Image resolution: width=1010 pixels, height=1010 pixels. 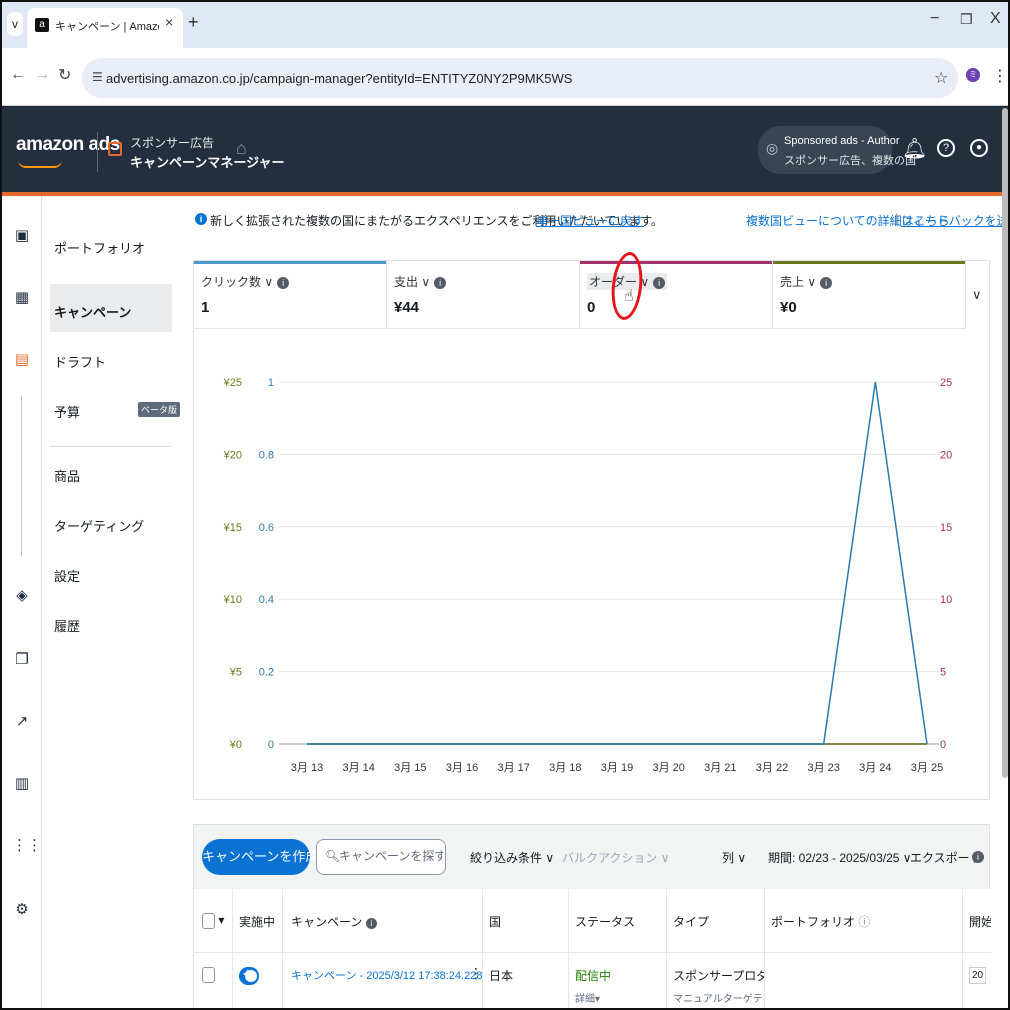 I want to click on metric-value: 1, so click(x=205, y=307).